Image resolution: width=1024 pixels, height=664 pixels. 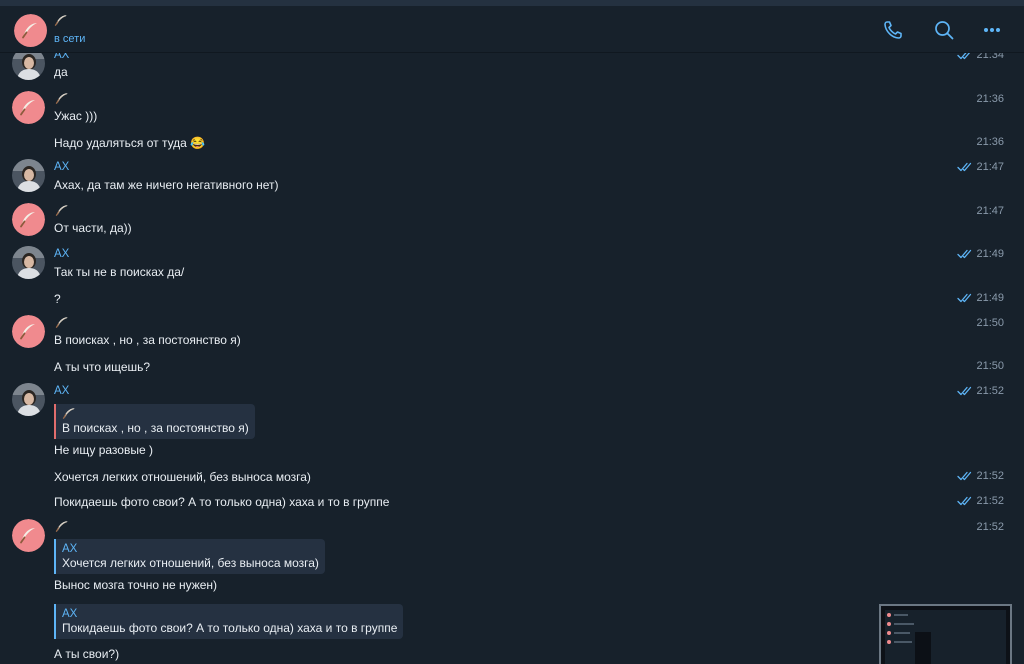 I want to click on thumbnail-preview, so click(x=945, y=637).